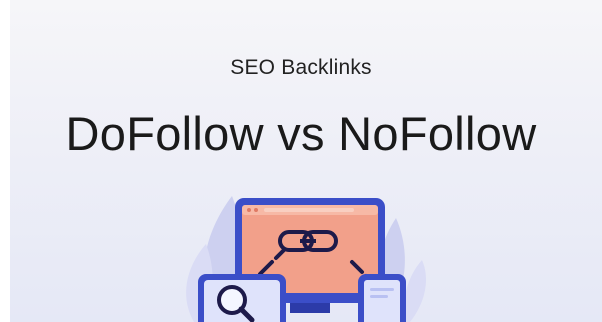 This screenshot has height=322, width=602. I want to click on phone-icon, so click(382, 298).